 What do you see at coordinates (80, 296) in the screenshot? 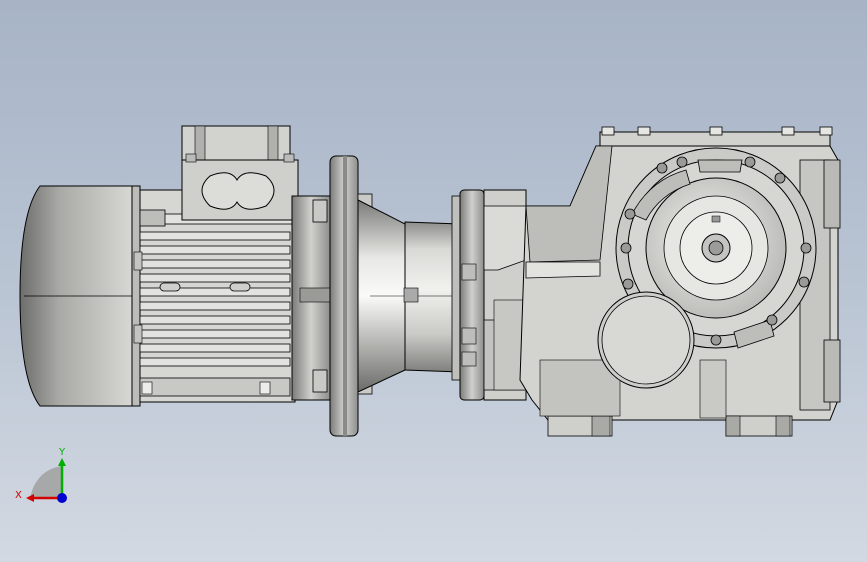
I see `motor-fan-cover` at bounding box center [80, 296].